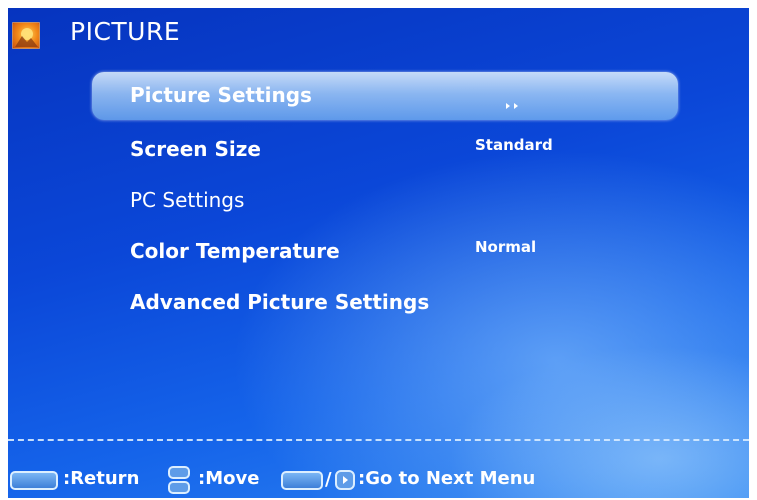 Image resolution: width=757 pixels, height=500 pixels. Describe the element at coordinates (34, 480) in the screenshot. I see `menu-key-icon` at that location.